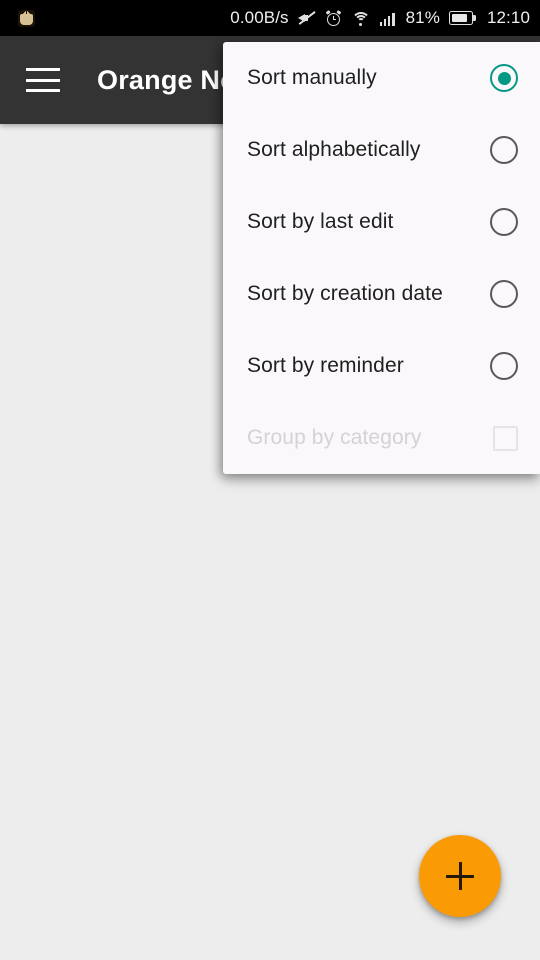 This screenshot has height=960, width=540. I want to click on menu-item-label: Sort by reminder, so click(325, 365).